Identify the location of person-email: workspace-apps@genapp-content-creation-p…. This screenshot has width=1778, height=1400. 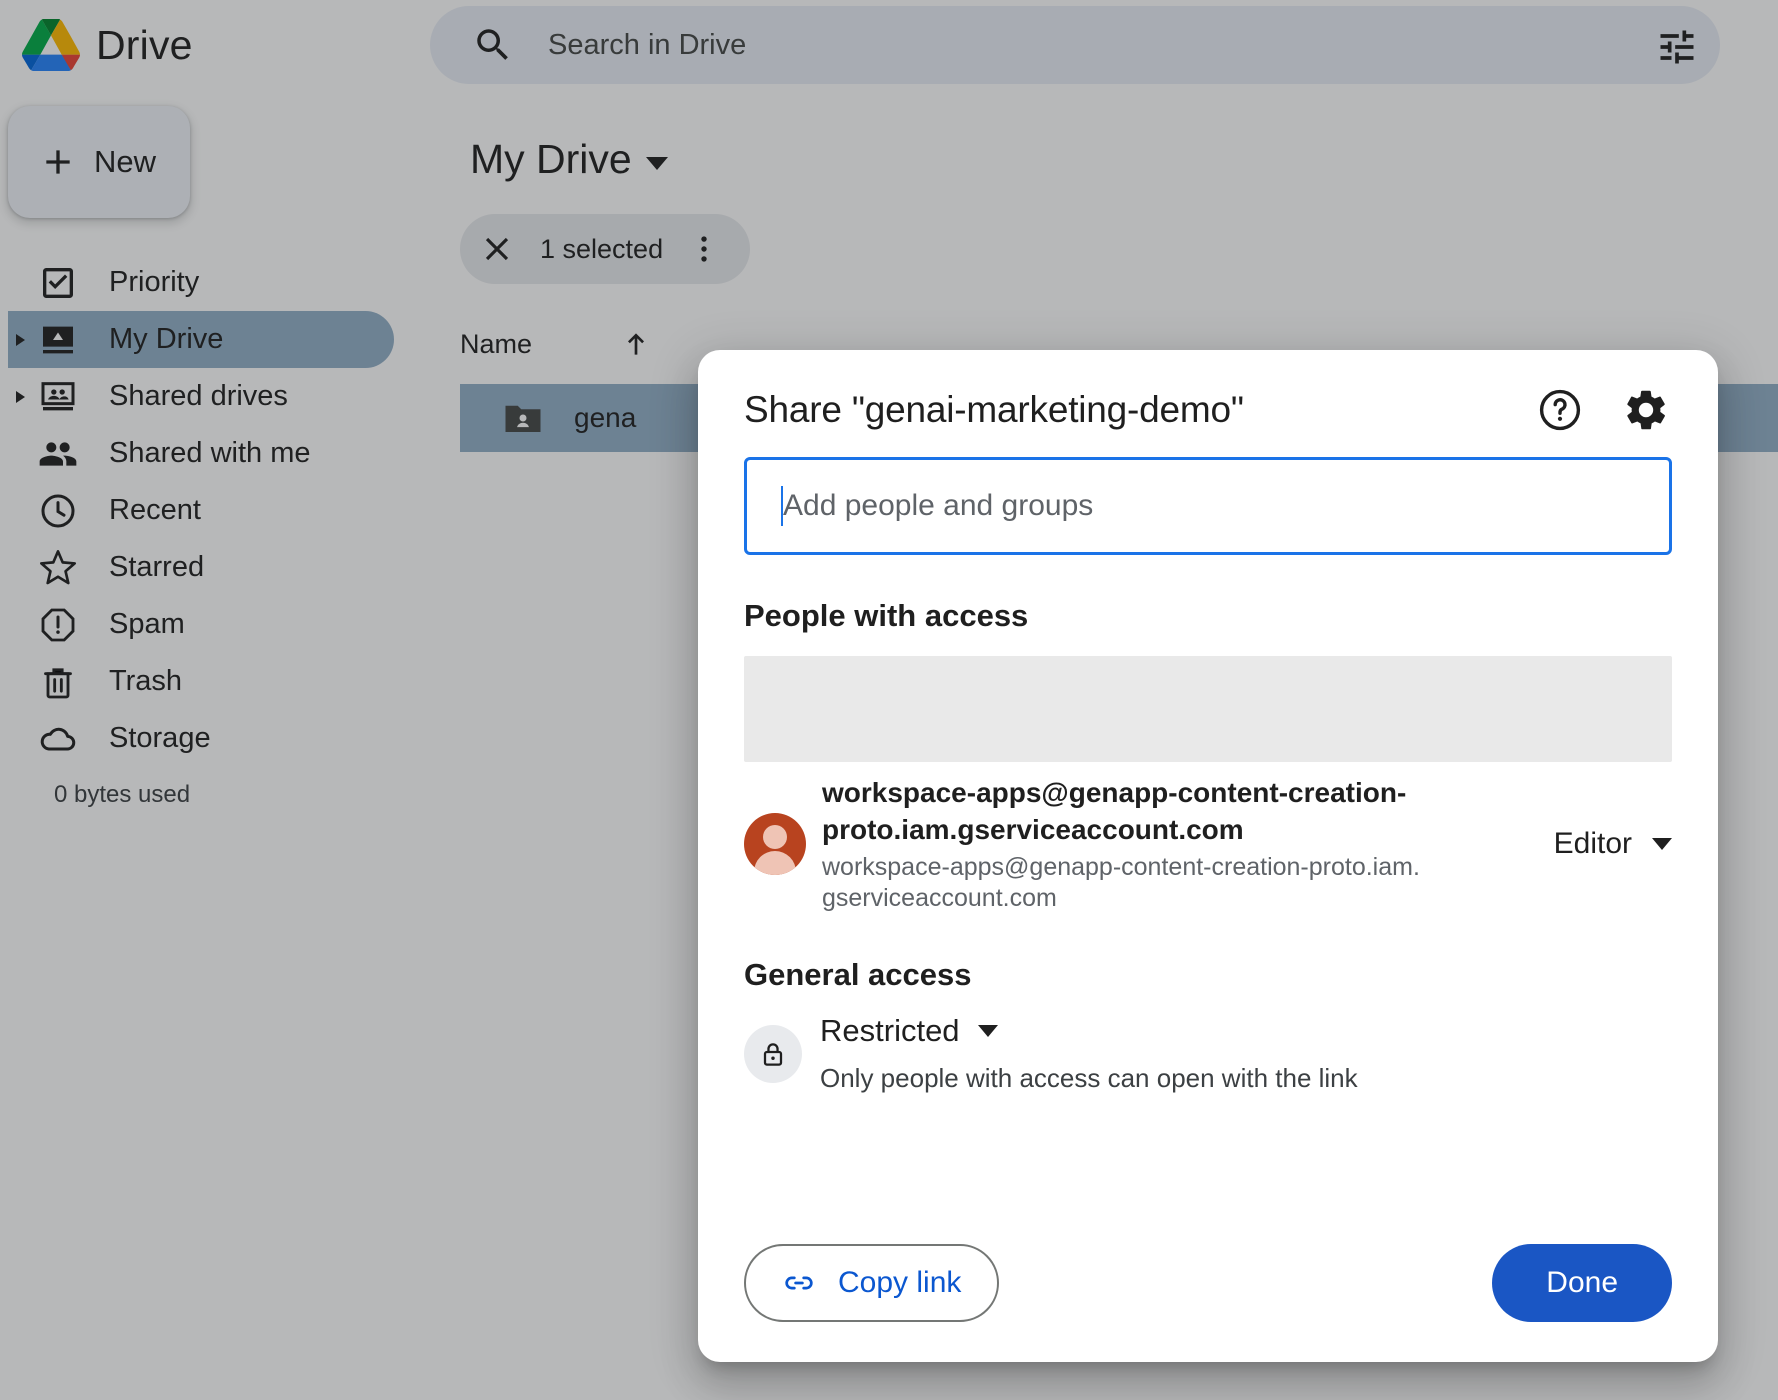
(1121, 882).